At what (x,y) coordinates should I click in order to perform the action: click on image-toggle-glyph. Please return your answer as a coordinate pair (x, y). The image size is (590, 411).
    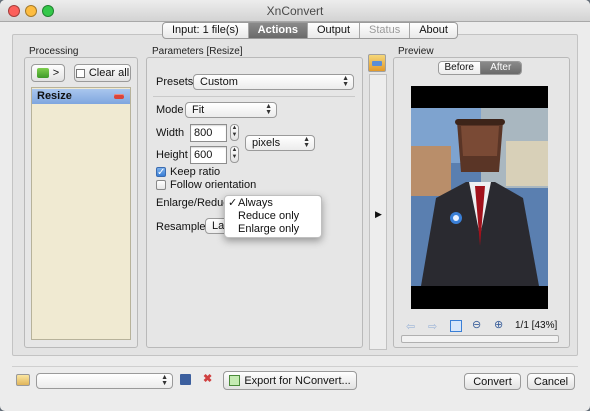
    Looking at the image, I should click on (377, 63).